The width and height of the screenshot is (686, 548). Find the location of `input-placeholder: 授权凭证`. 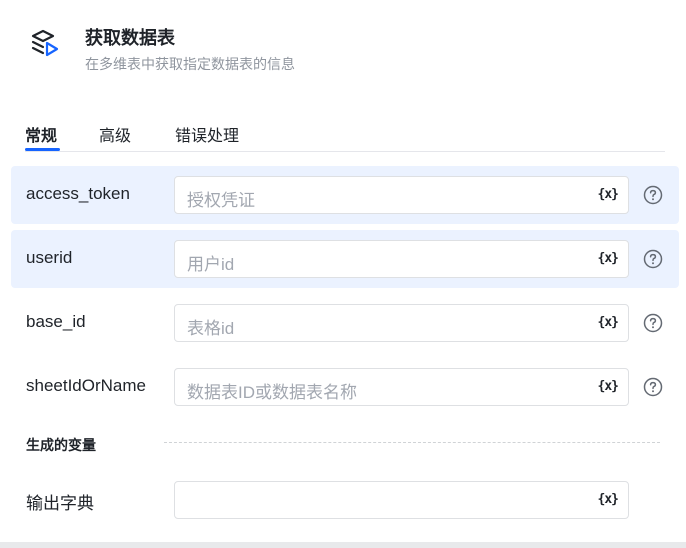

input-placeholder: 授权凭证 is located at coordinates (221, 200).